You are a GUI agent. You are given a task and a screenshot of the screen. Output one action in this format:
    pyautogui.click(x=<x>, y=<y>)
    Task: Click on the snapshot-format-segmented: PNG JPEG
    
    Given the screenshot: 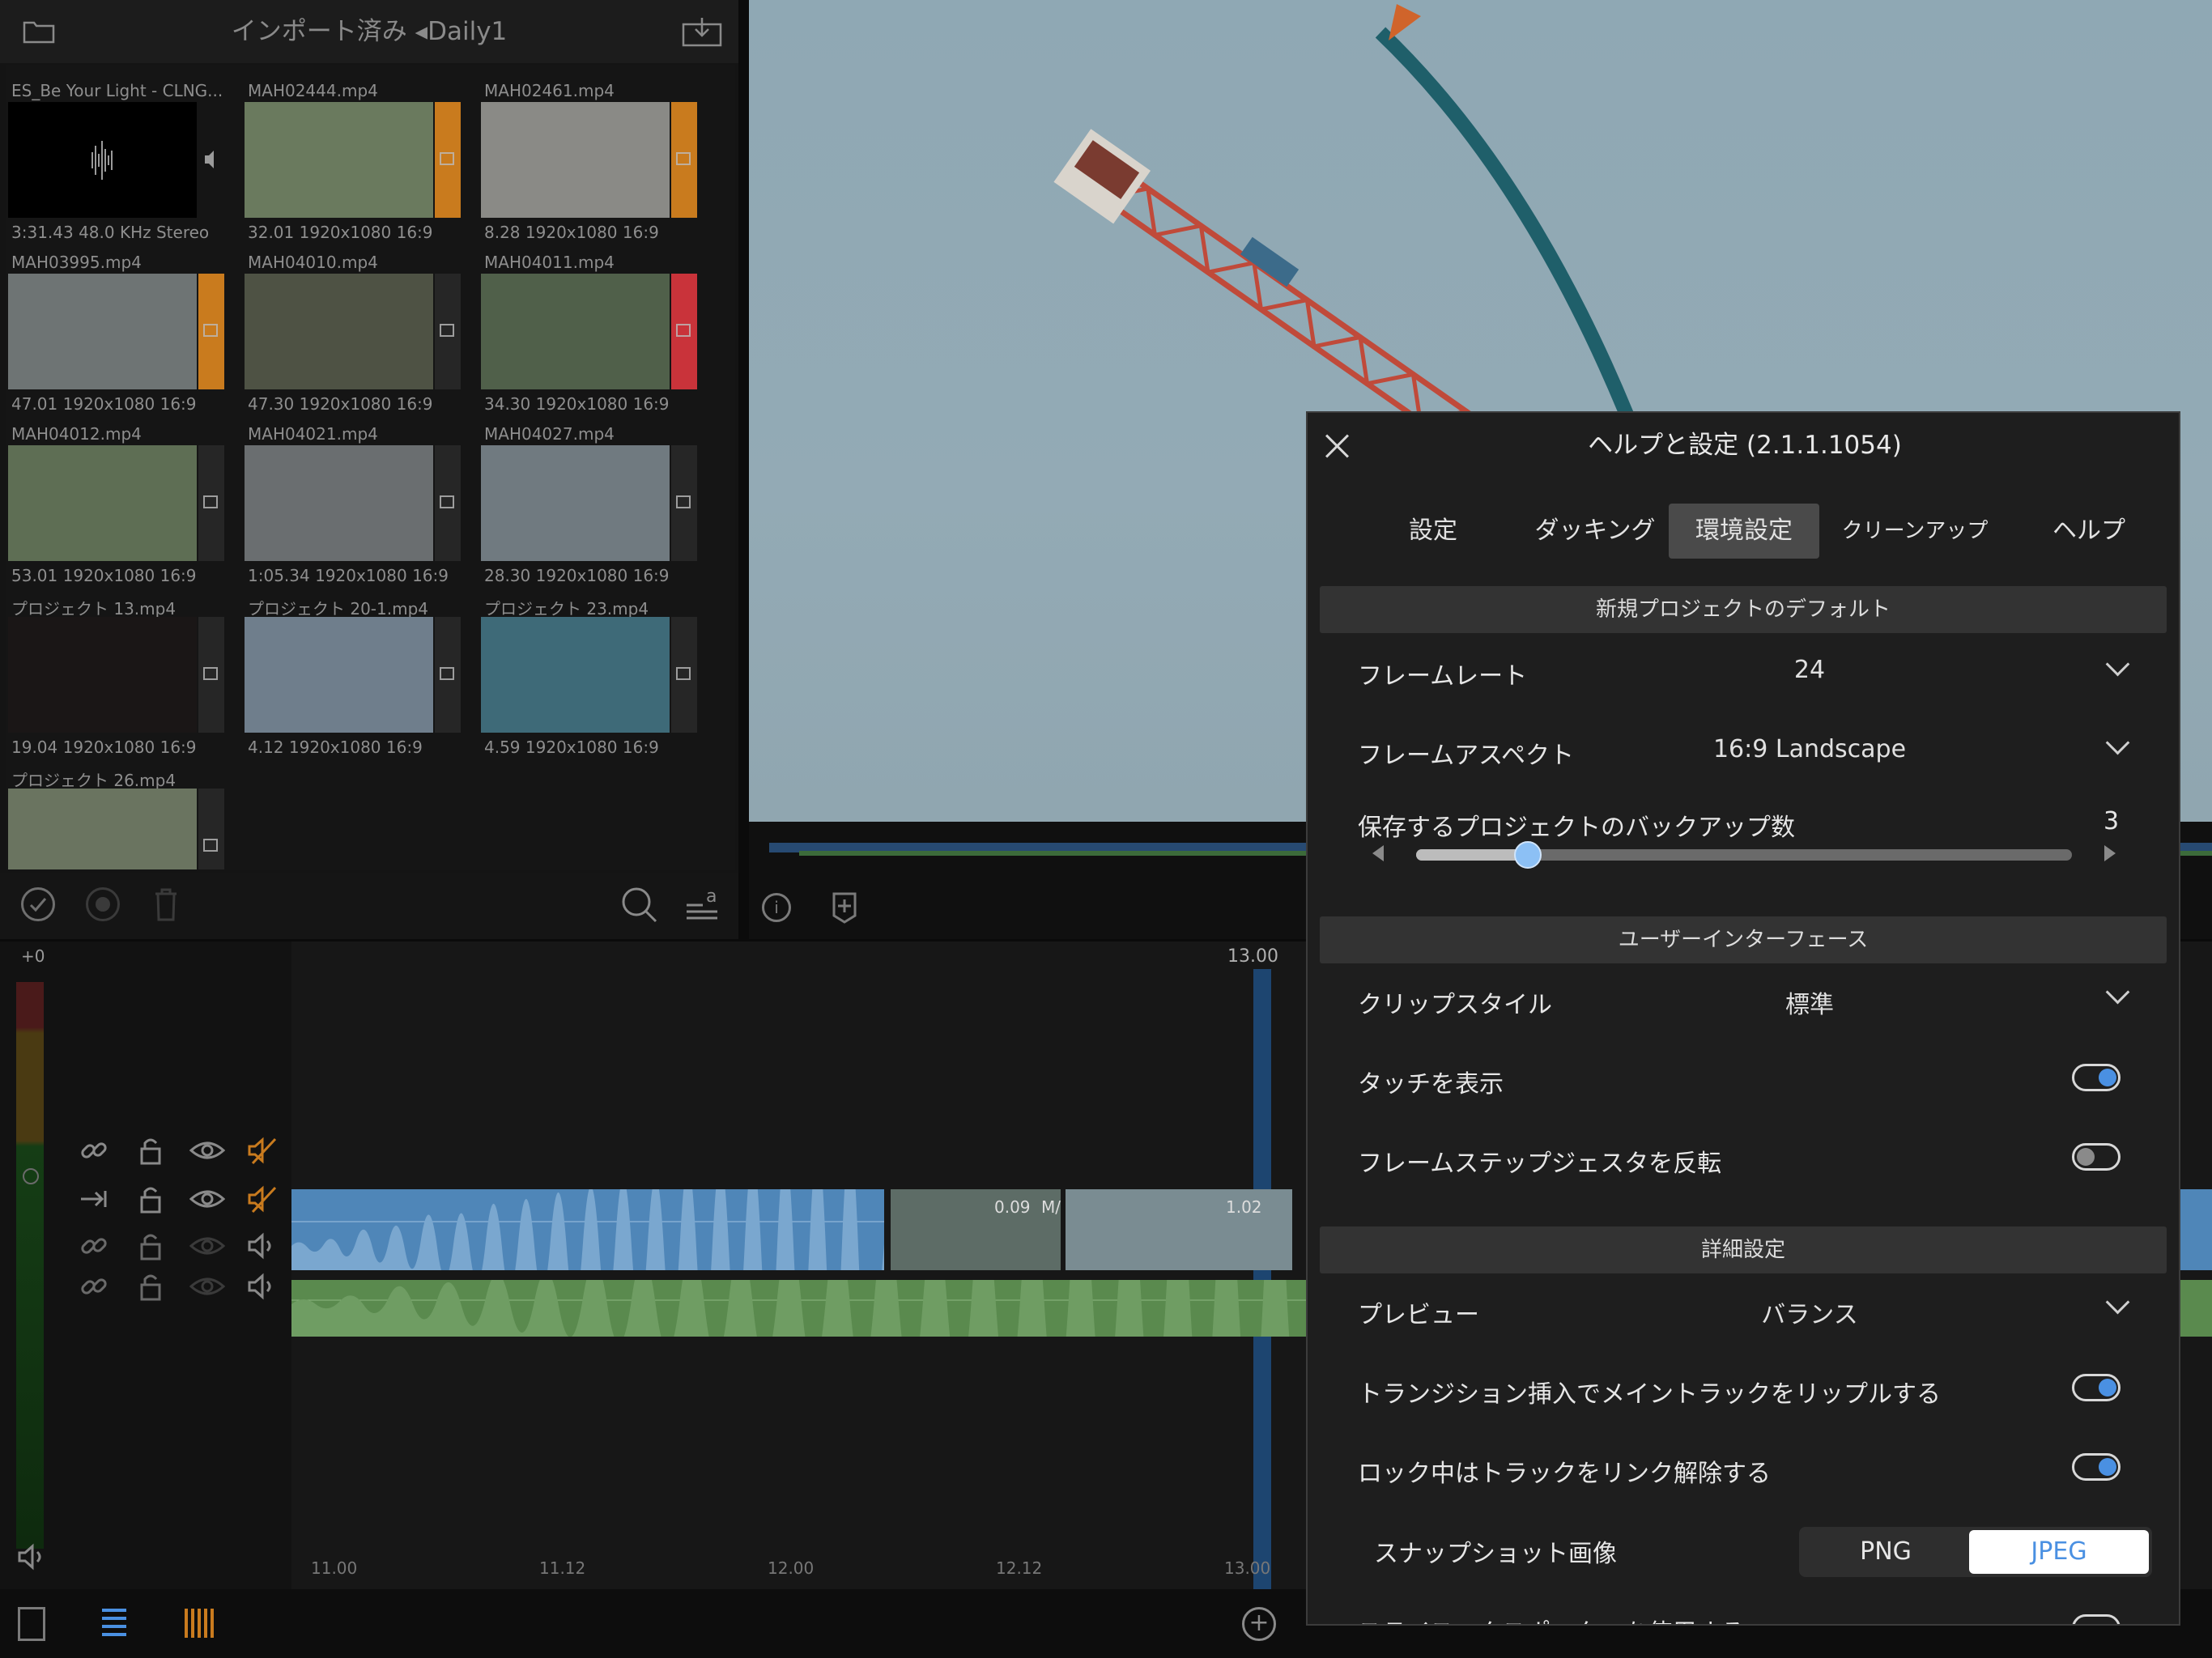 What is the action you would take?
    pyautogui.click(x=1976, y=1552)
    